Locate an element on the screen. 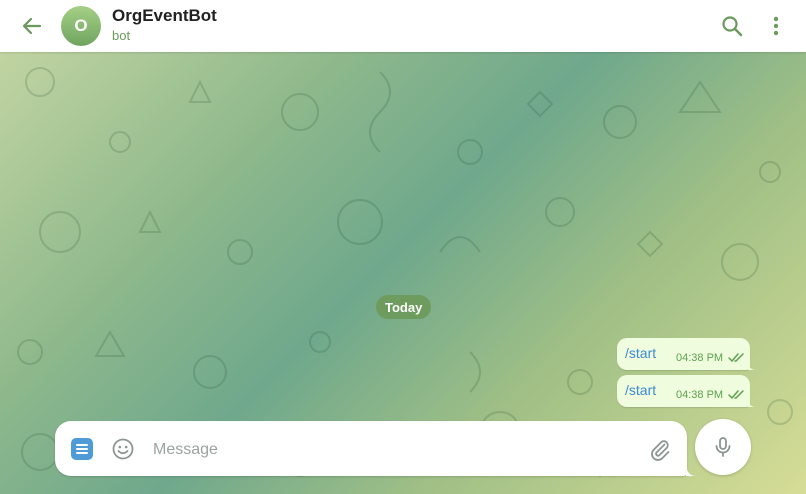  message-input is located at coordinates (393, 450).